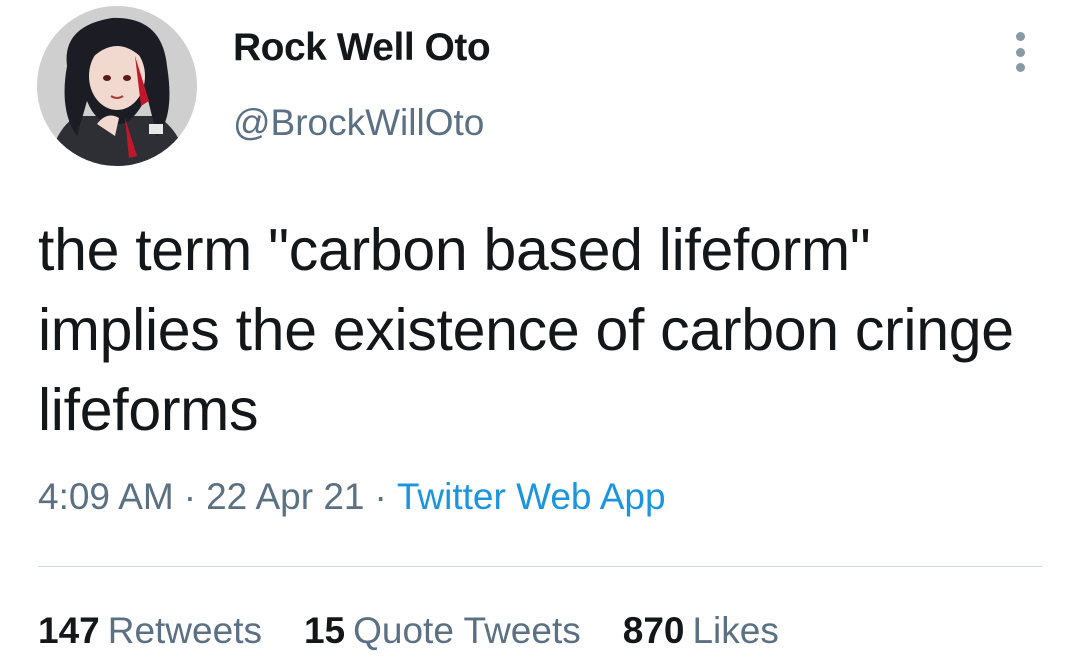  Describe the element at coordinates (540, 566) in the screenshot. I see `divider` at that location.